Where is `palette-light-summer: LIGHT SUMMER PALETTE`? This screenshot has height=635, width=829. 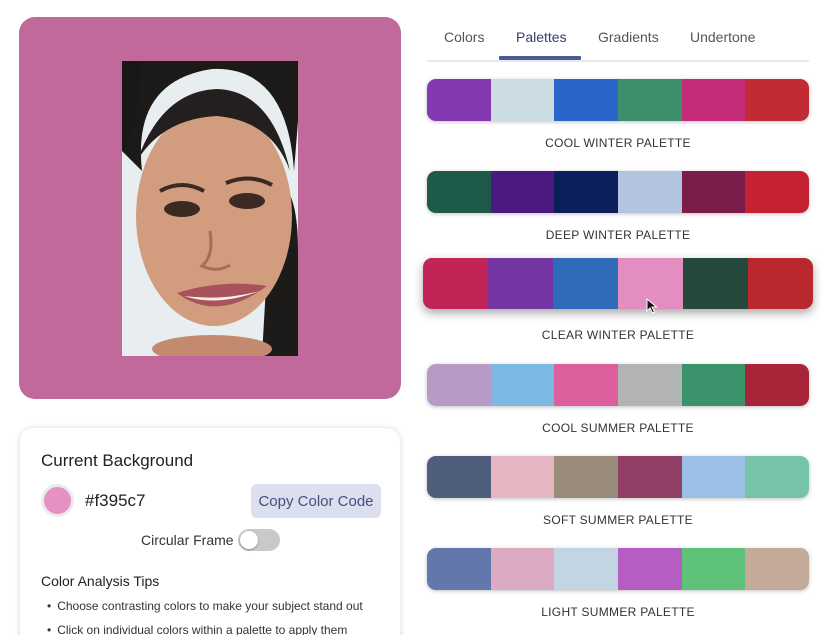
palette-light-summer: LIGHT SUMMER PALETTE is located at coordinates (618, 583).